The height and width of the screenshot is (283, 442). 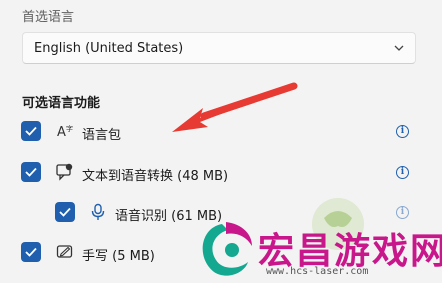 I want to click on handwriting-label: 手写 (5 MB), so click(x=118, y=256).